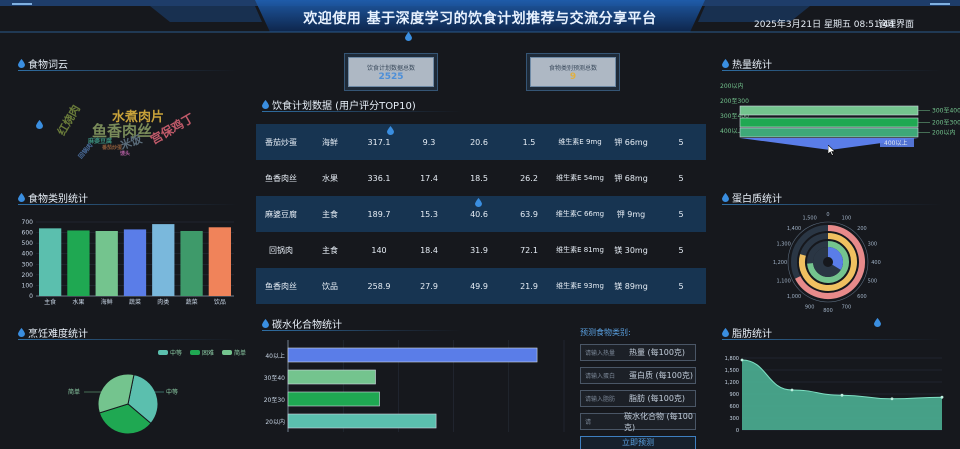 Image resolution: width=960 pixels, height=449 pixels. Describe the element at coordinates (835, 258) in the screenshot. I see `polar-bar` at that location.